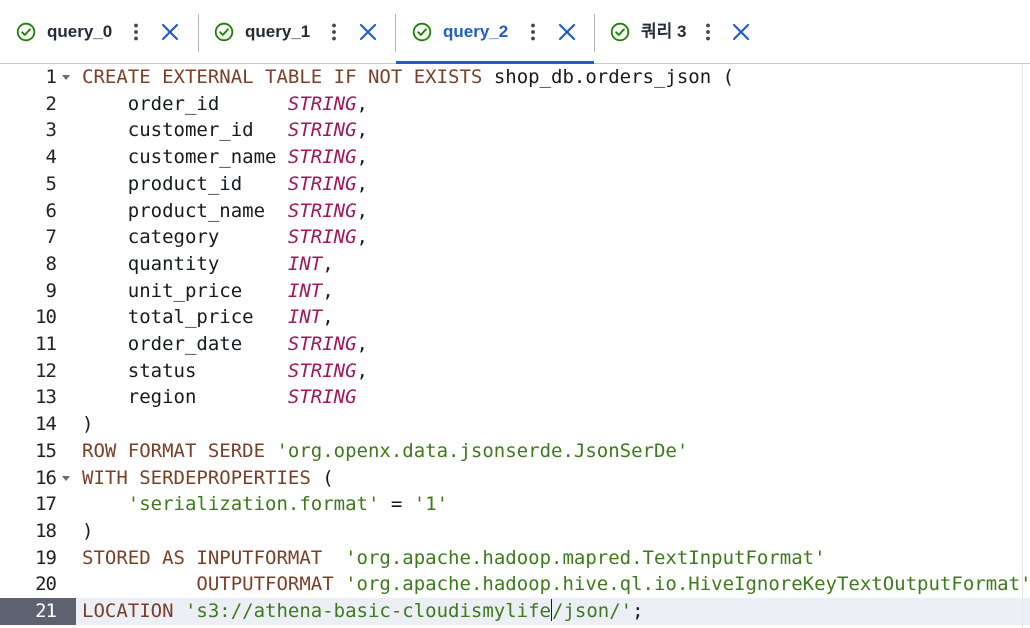 This screenshot has height=628, width=1030. What do you see at coordinates (46, 584) in the screenshot?
I see `line-number-text: 20` at bounding box center [46, 584].